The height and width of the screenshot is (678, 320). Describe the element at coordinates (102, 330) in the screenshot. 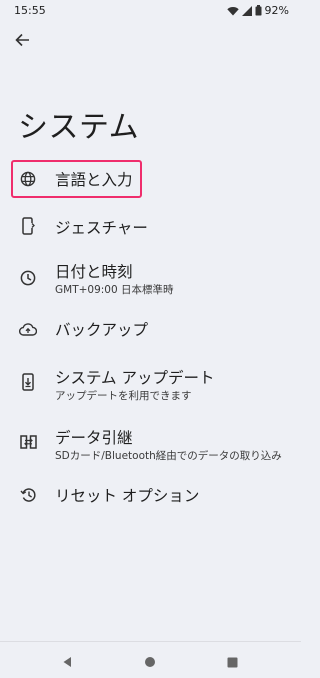

I see `menu-label-backup: バックアップ` at that location.